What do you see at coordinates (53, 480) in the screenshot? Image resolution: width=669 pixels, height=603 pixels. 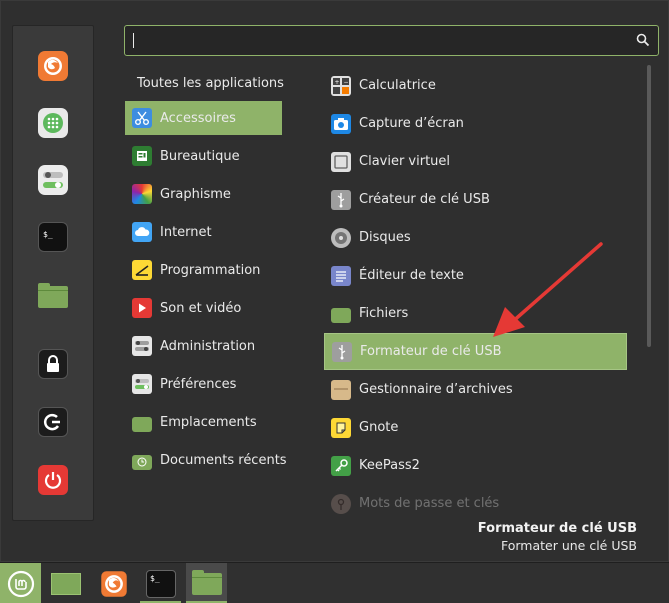 I see `favorite-shutdown` at bounding box center [53, 480].